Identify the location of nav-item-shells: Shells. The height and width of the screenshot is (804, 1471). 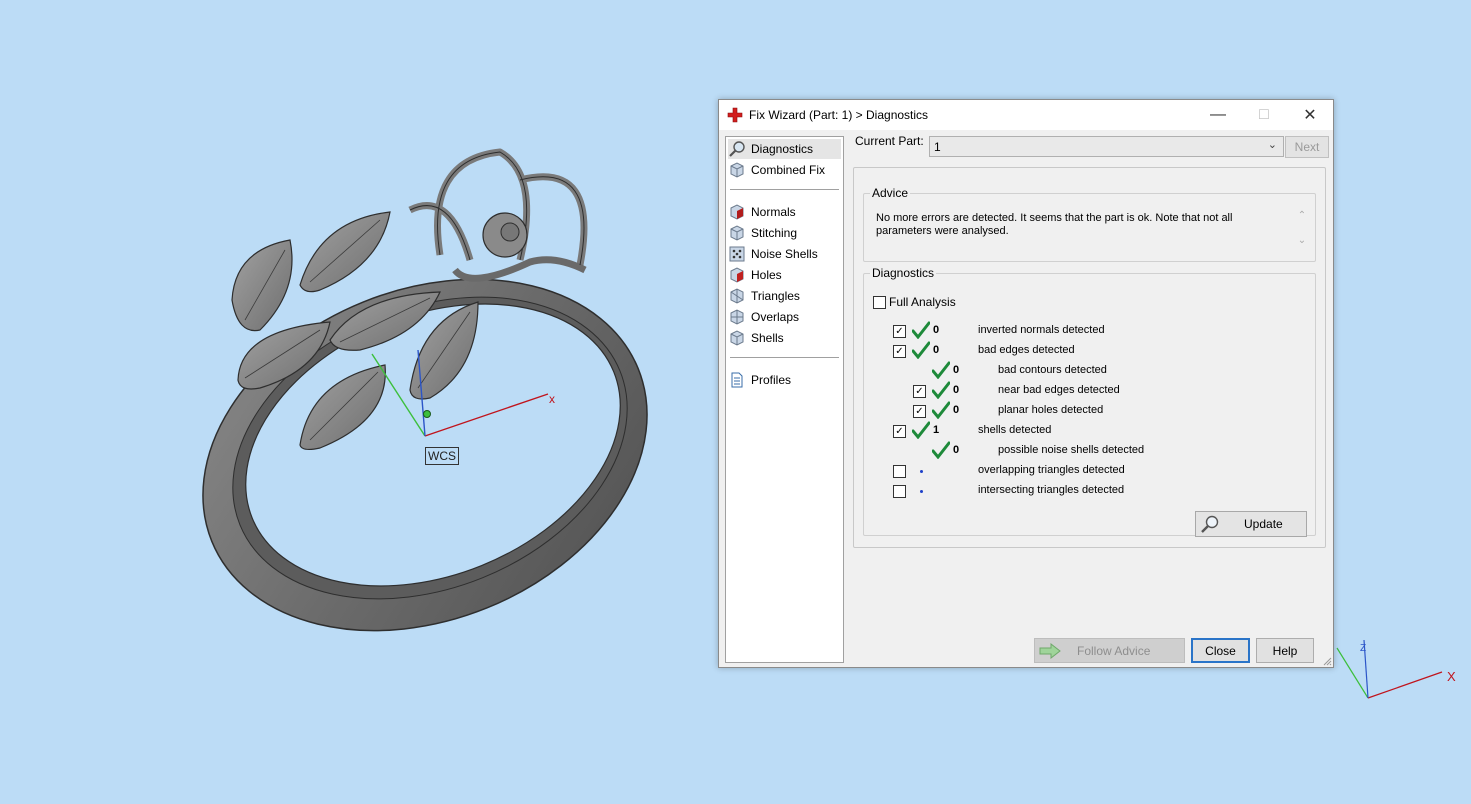
(758, 338).